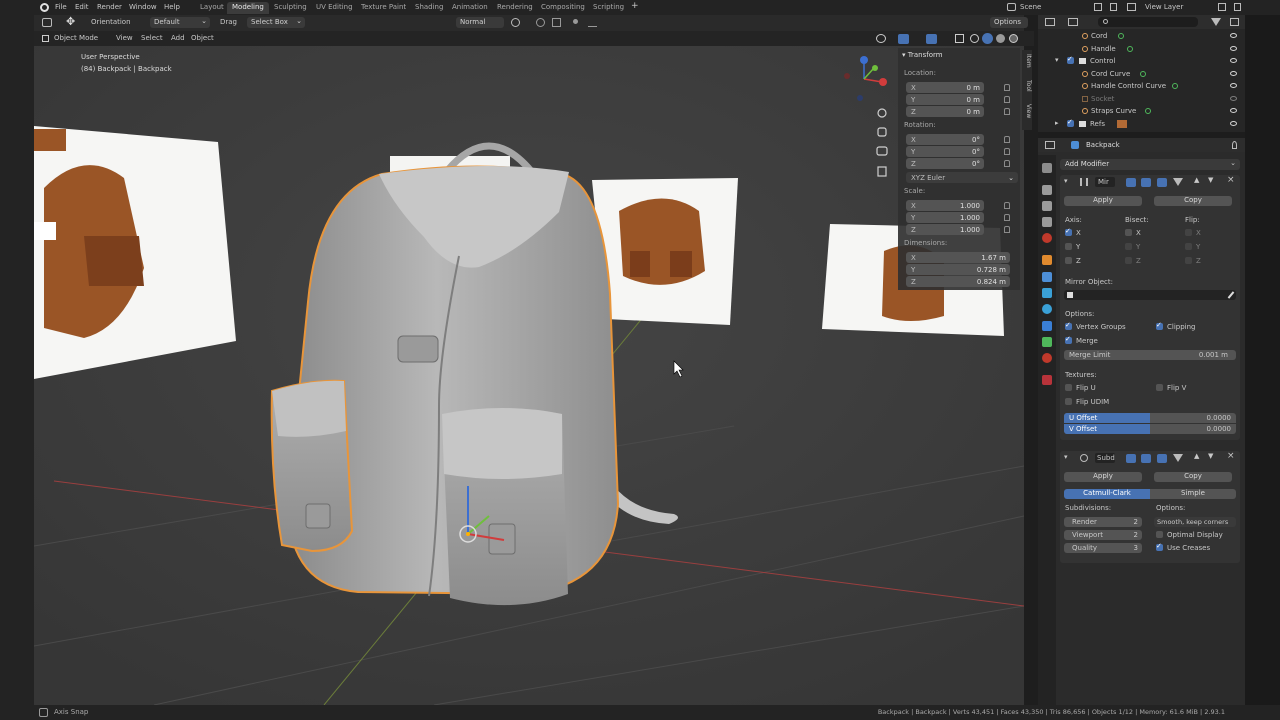 The image size is (1280, 720). I want to click on flip-u-checkbox, so click(1068, 387).